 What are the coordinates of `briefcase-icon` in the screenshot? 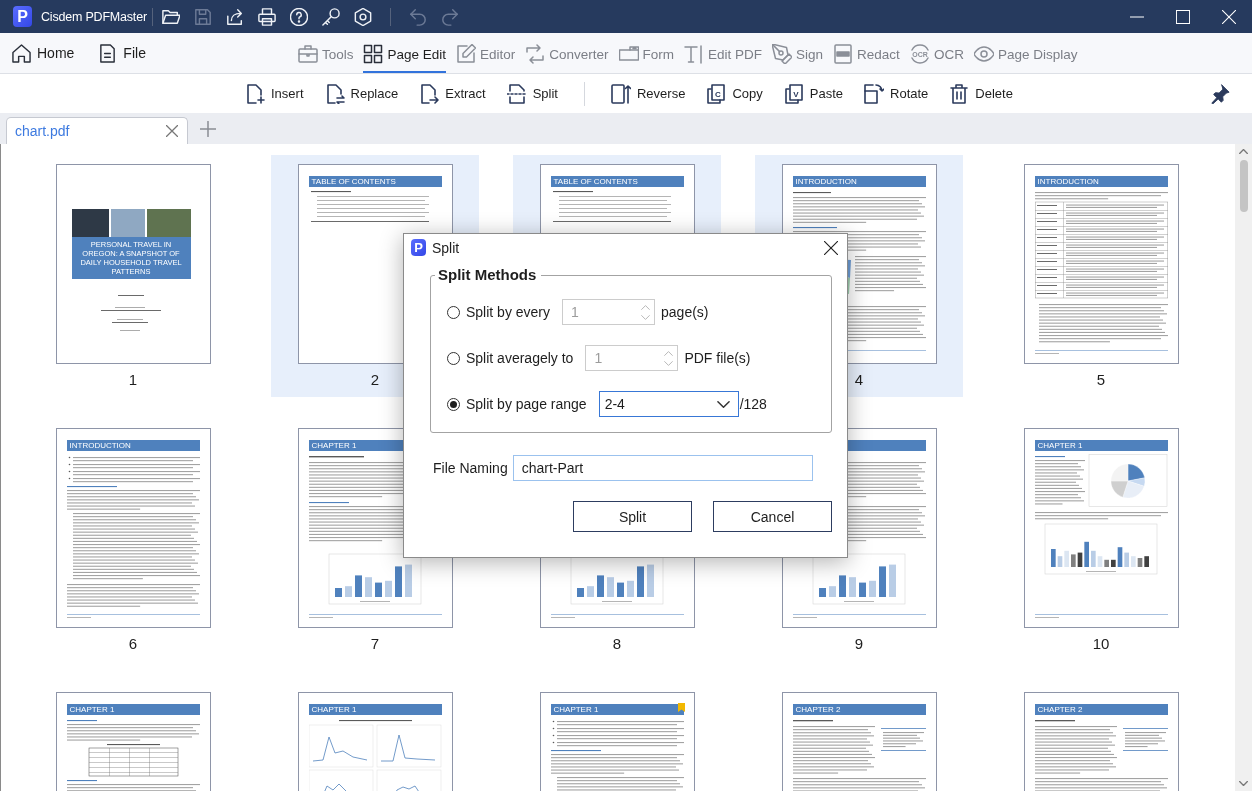 It's located at (307, 54).